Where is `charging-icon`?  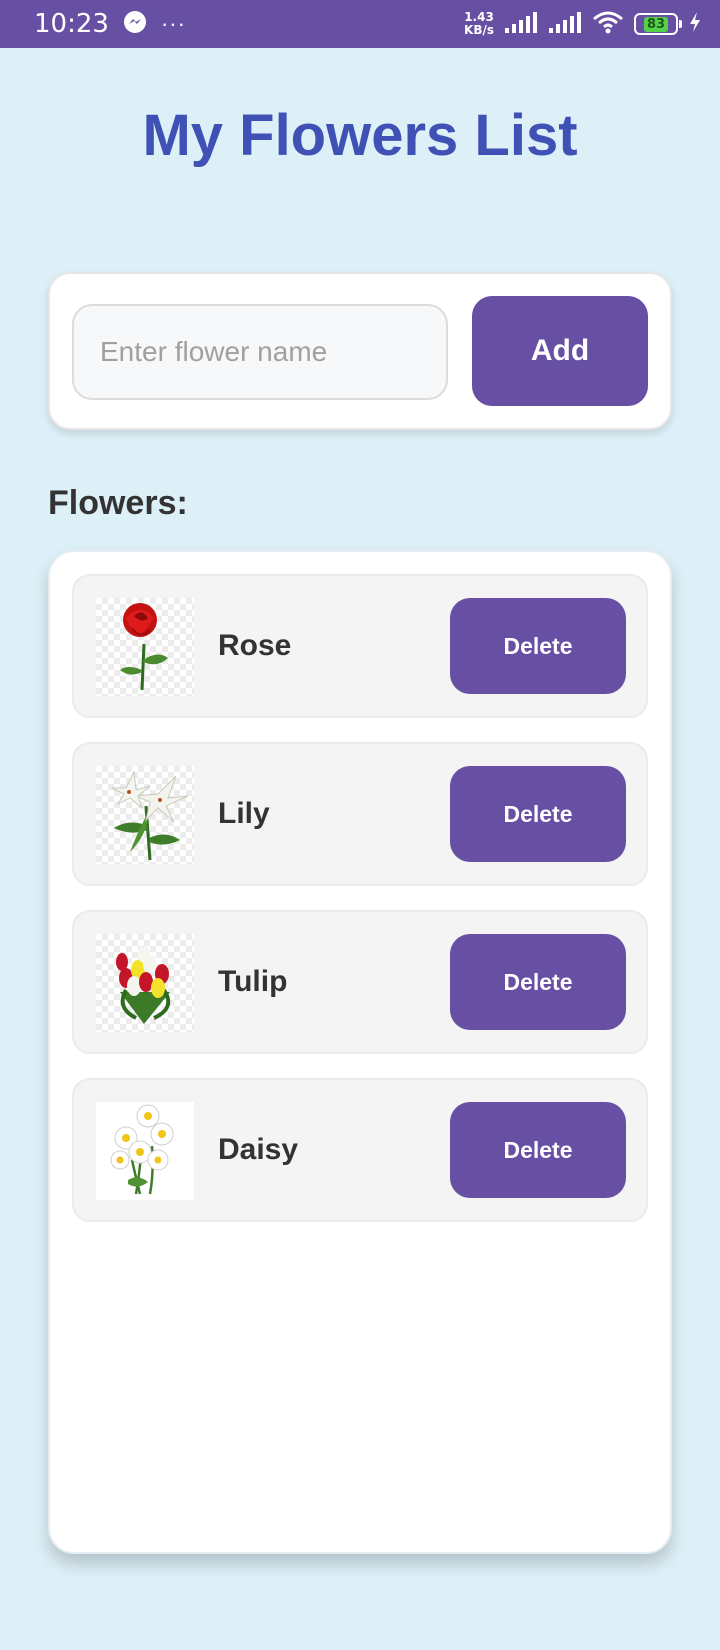 charging-icon is located at coordinates (695, 24).